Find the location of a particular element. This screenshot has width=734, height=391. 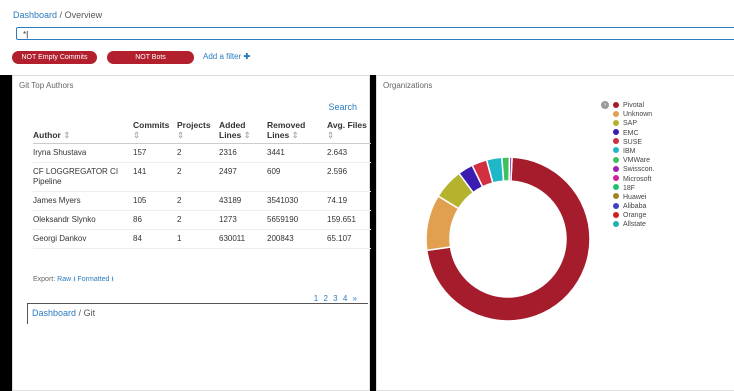

filter-pill-bots: NOT Bots is located at coordinates (150, 57).